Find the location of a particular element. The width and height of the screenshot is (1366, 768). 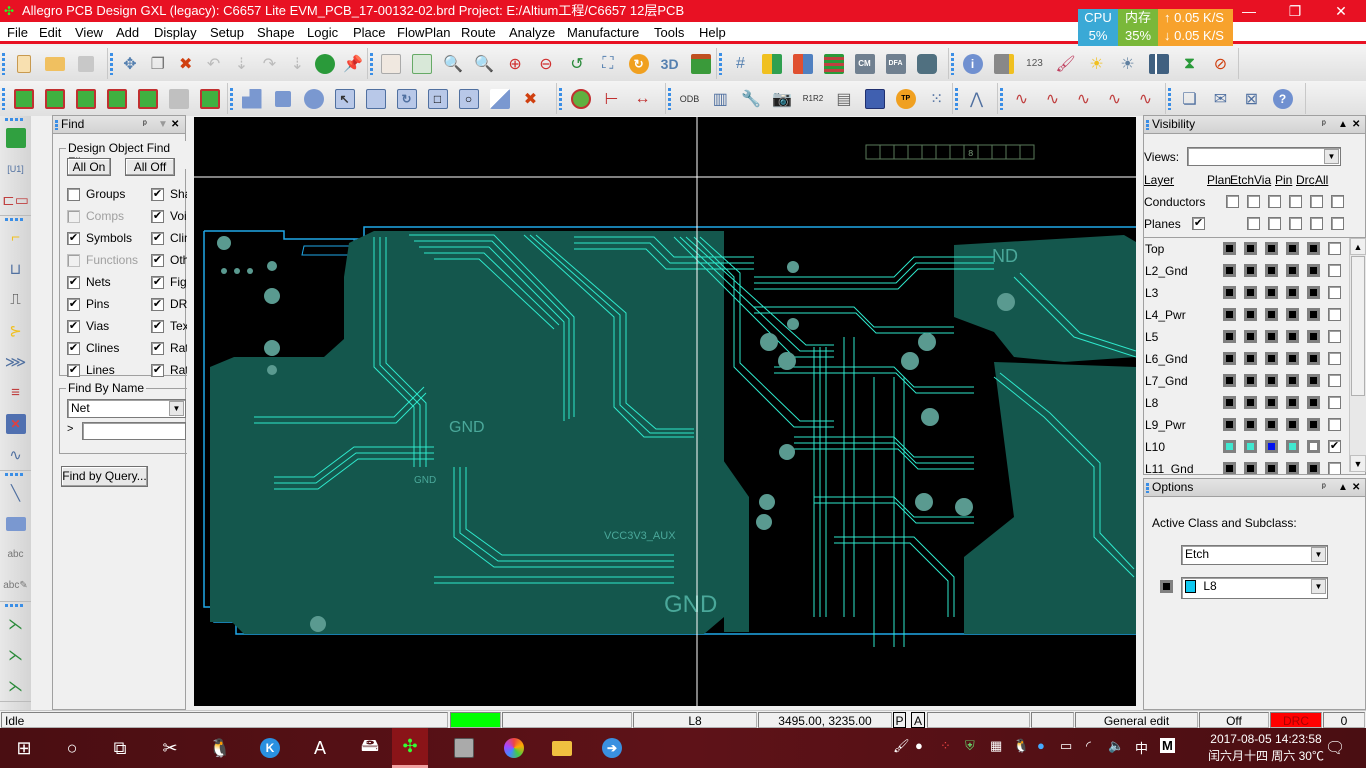

fanout-icon is located at coordinates (116, 99).